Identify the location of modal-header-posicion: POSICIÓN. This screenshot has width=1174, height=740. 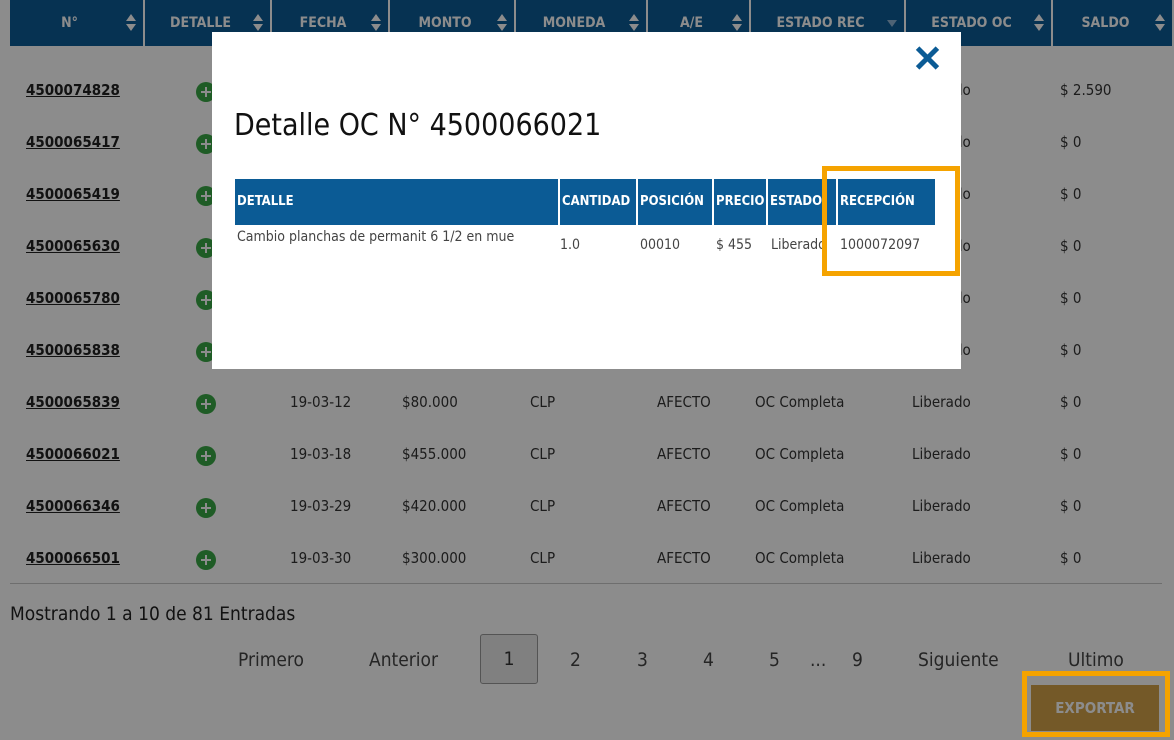
(675, 202).